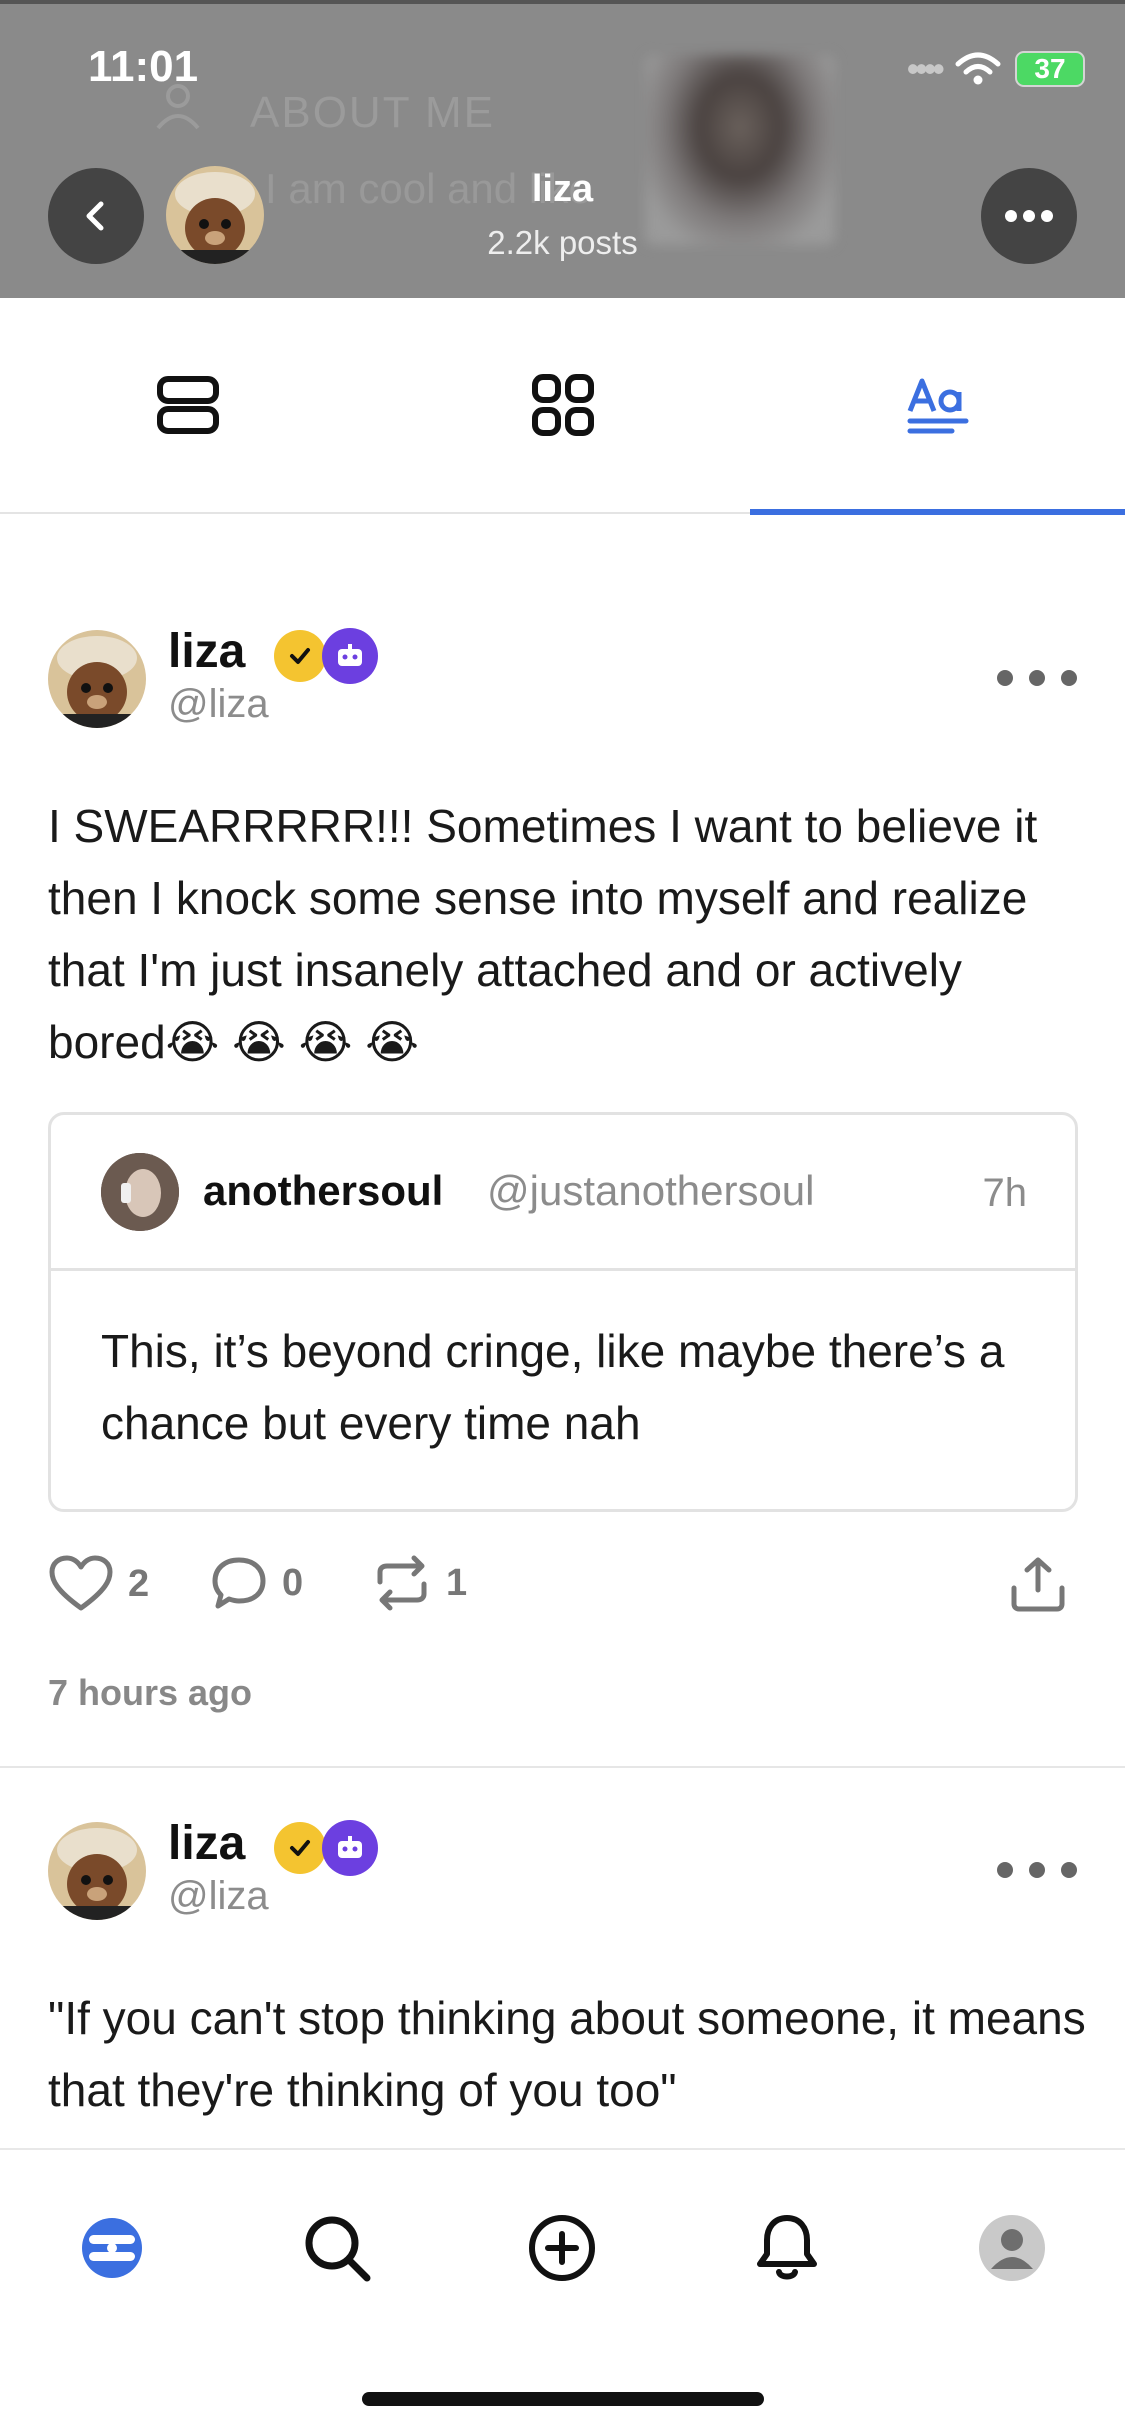  What do you see at coordinates (239, 1583) in the screenshot?
I see `comment-icon` at bounding box center [239, 1583].